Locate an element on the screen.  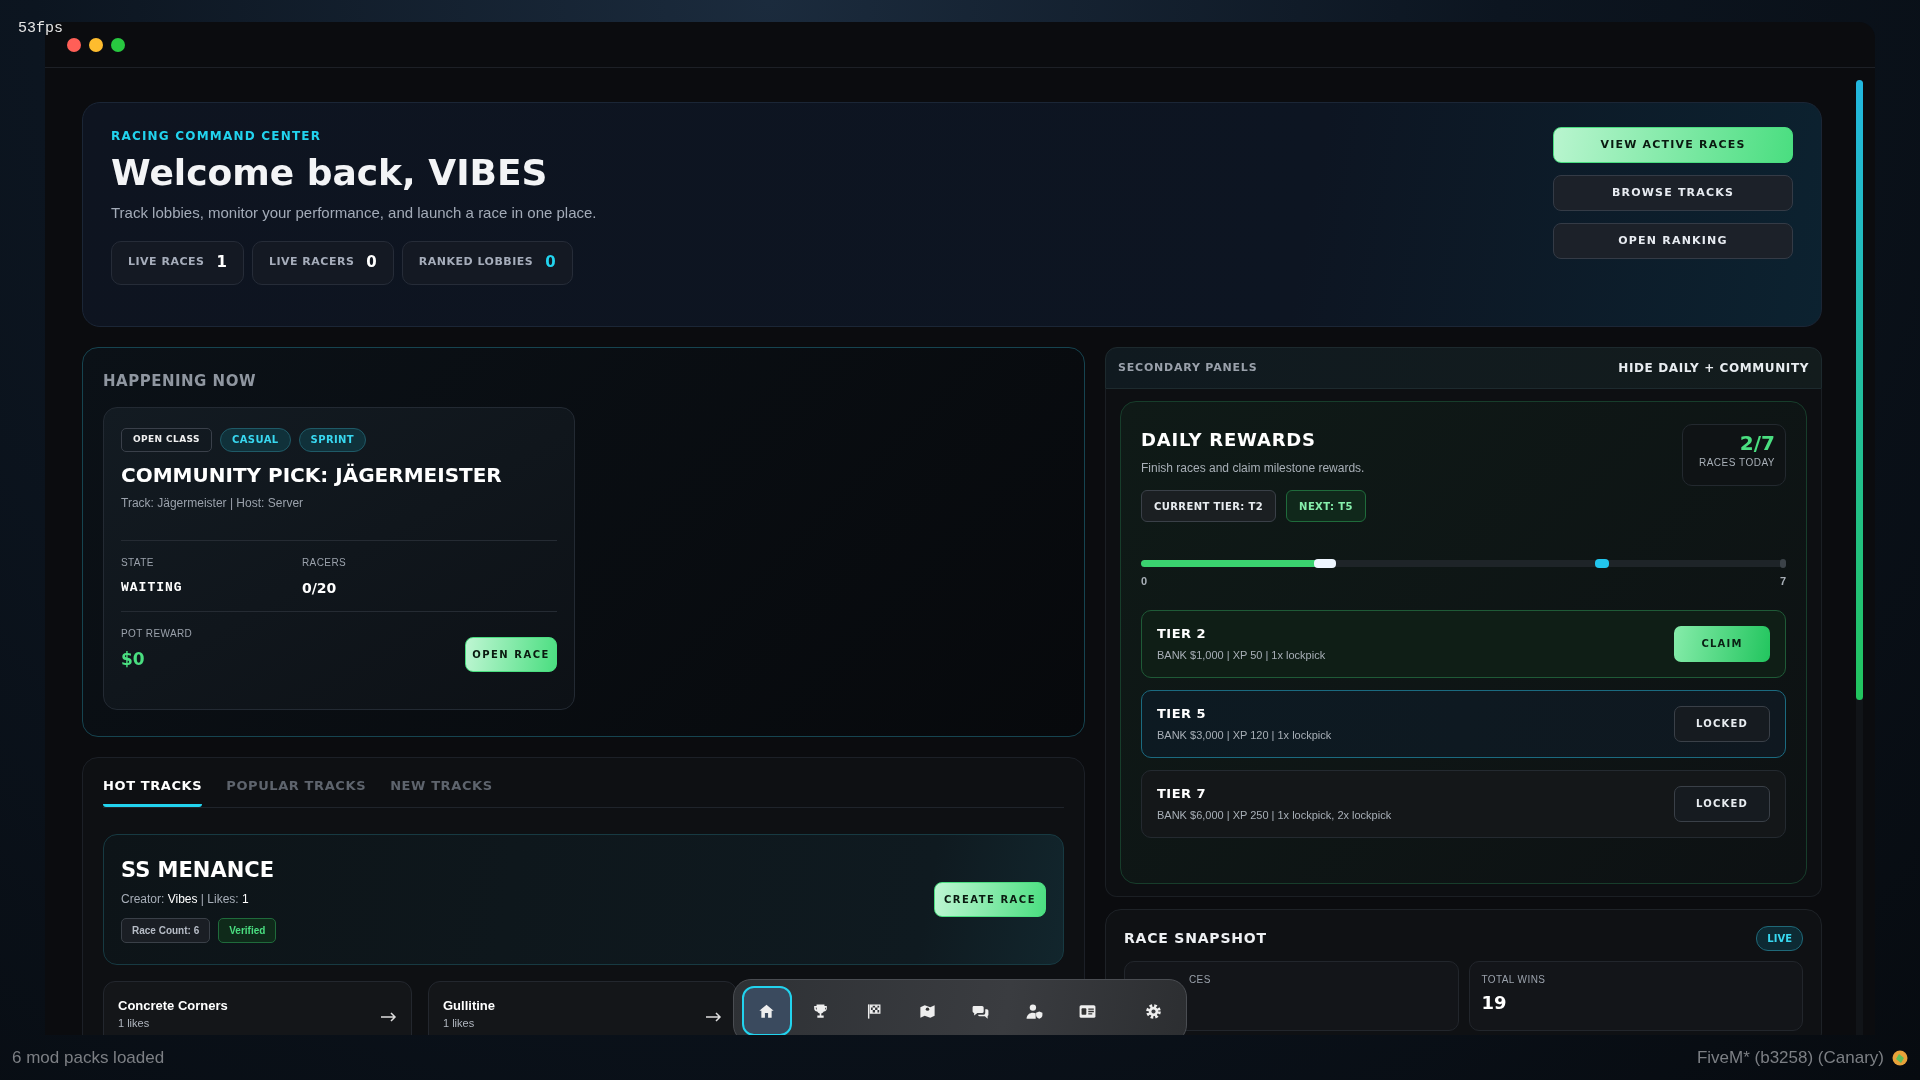
card-subtitle: Finish races and claim milestone rewards. is located at coordinates (1253, 468).